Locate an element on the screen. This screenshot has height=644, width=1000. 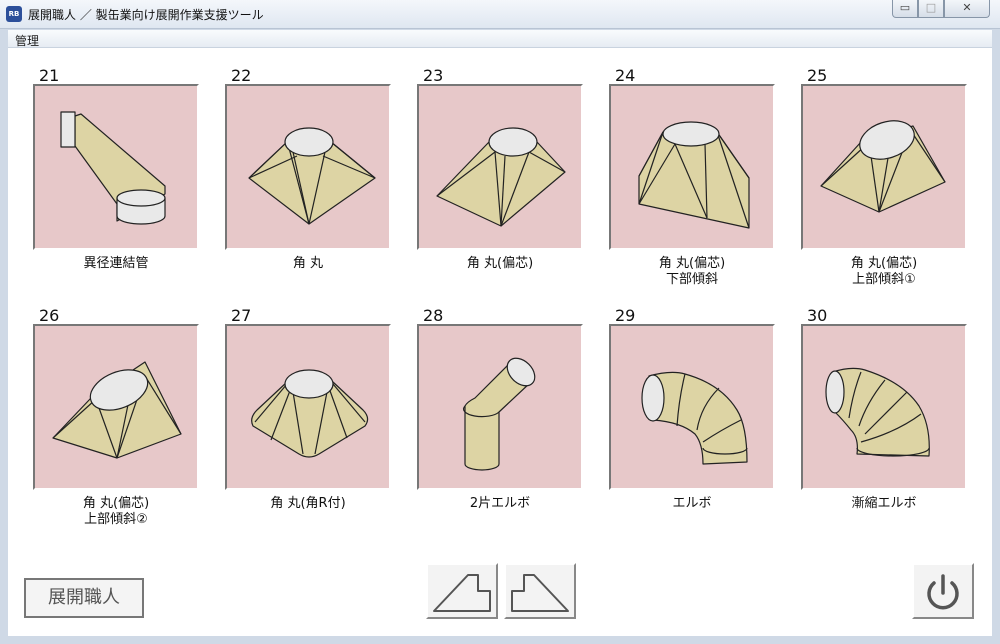
tile-number: 25 is located at coordinates (817, 75).